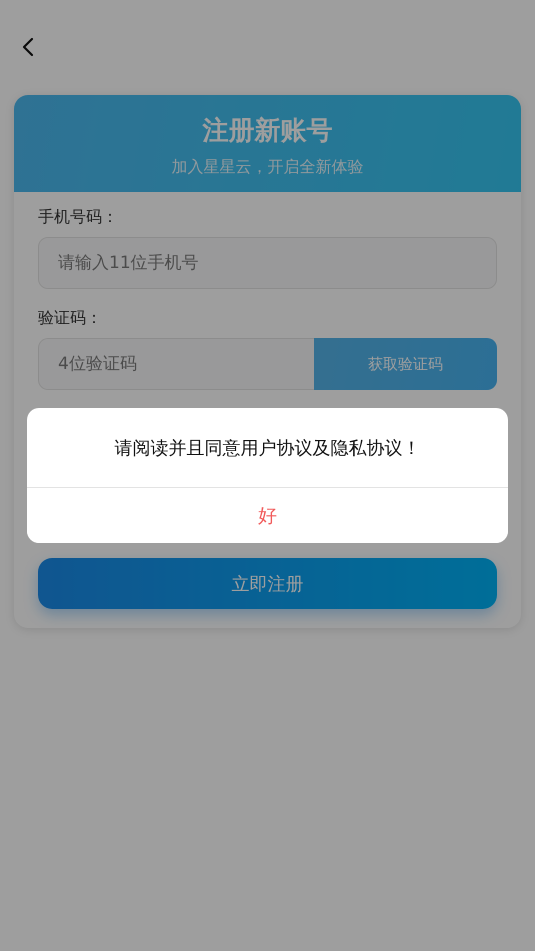  Describe the element at coordinates (267, 448) in the screenshot. I see `dialog-message: 请阅读并且同意用户协议及隐私协议！` at that location.